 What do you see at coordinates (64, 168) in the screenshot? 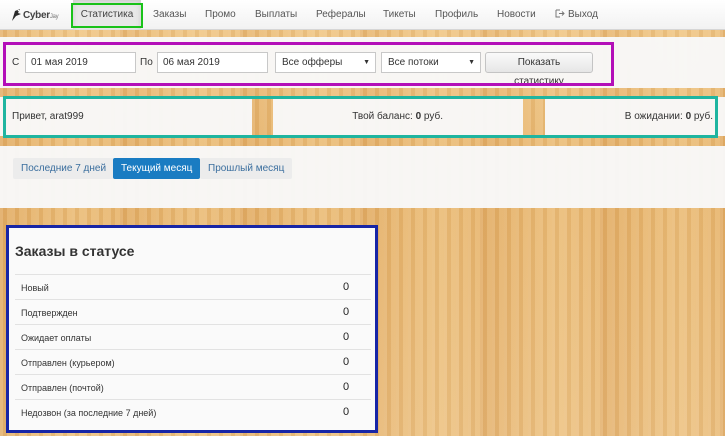
I see `tab-last-7-days: Последние 7 дней` at bounding box center [64, 168].